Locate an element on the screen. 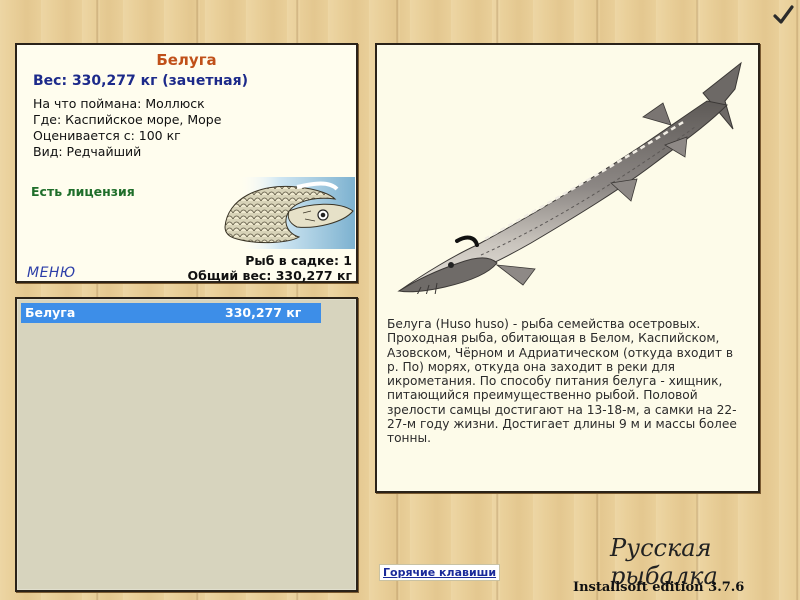 The height and width of the screenshot is (600, 800). edition-label: Installsoft edition 3.7.6 is located at coordinates (659, 587).